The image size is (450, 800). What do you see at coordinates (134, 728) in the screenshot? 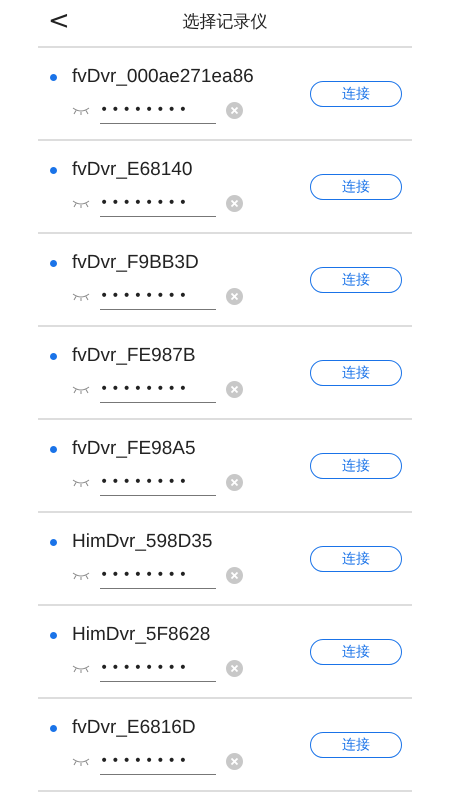
I see `device-name: fvDvr_E6816D` at bounding box center [134, 728].